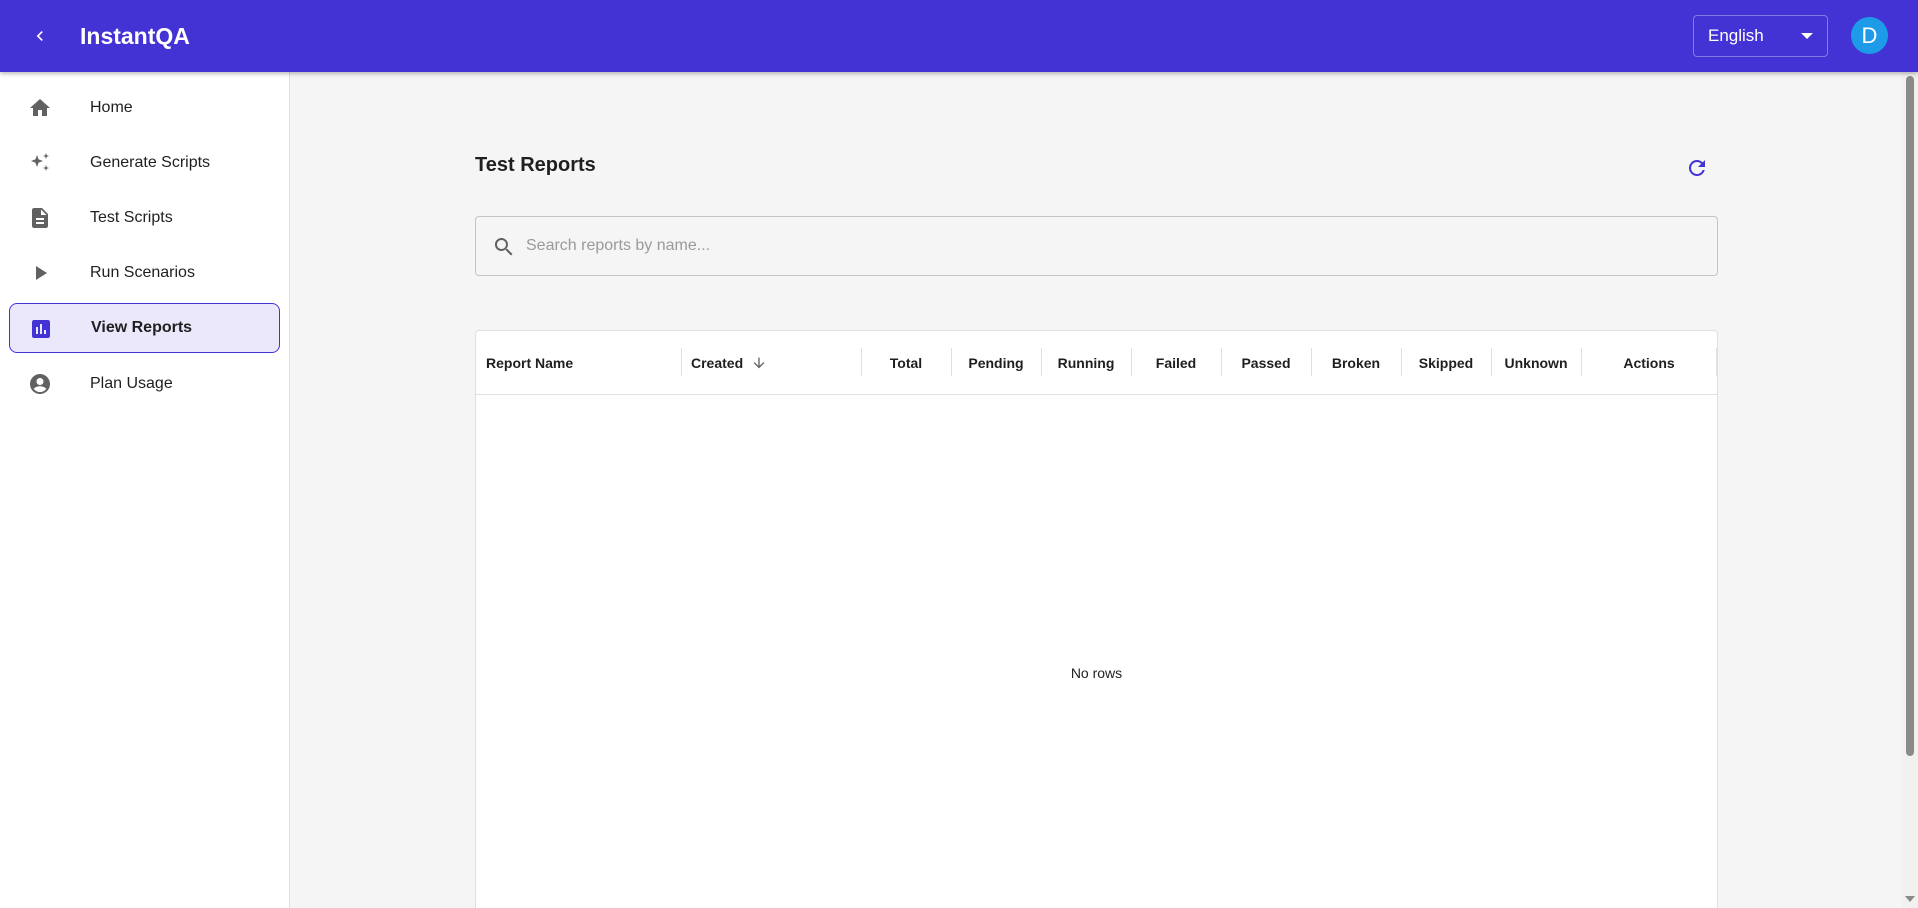 The width and height of the screenshot is (1918, 908). I want to click on sidebar-item-home: Home, so click(144, 108).